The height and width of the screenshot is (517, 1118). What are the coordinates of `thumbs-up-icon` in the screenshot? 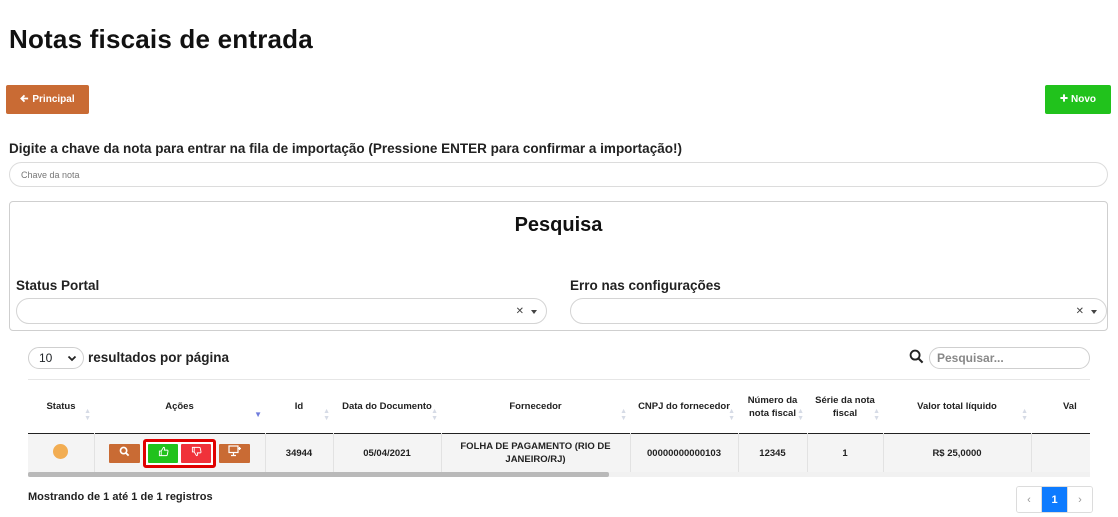 It's located at (163, 453).